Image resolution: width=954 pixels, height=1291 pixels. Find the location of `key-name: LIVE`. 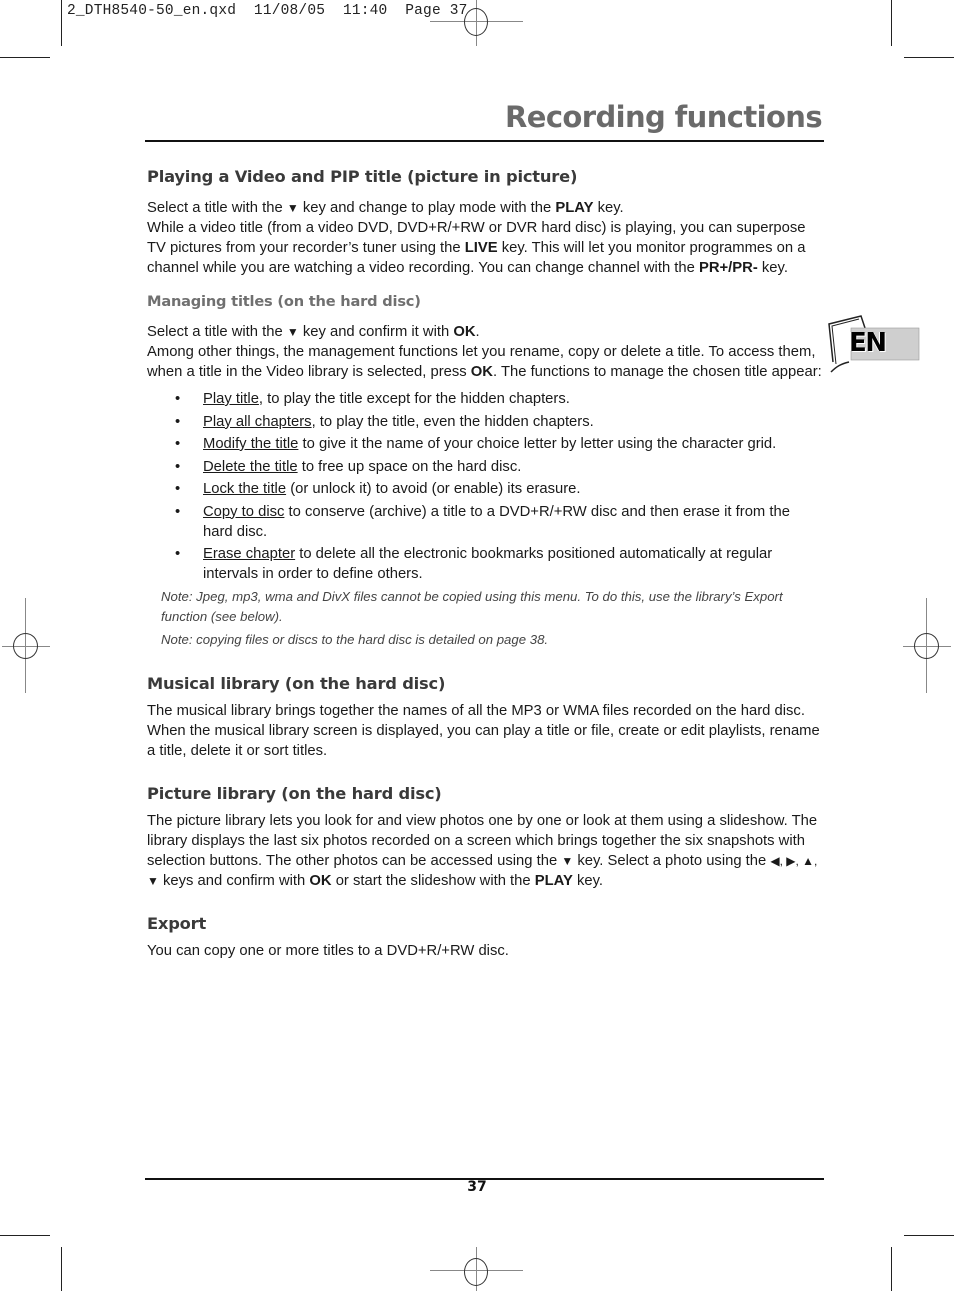

key-name: LIVE is located at coordinates (481, 248).